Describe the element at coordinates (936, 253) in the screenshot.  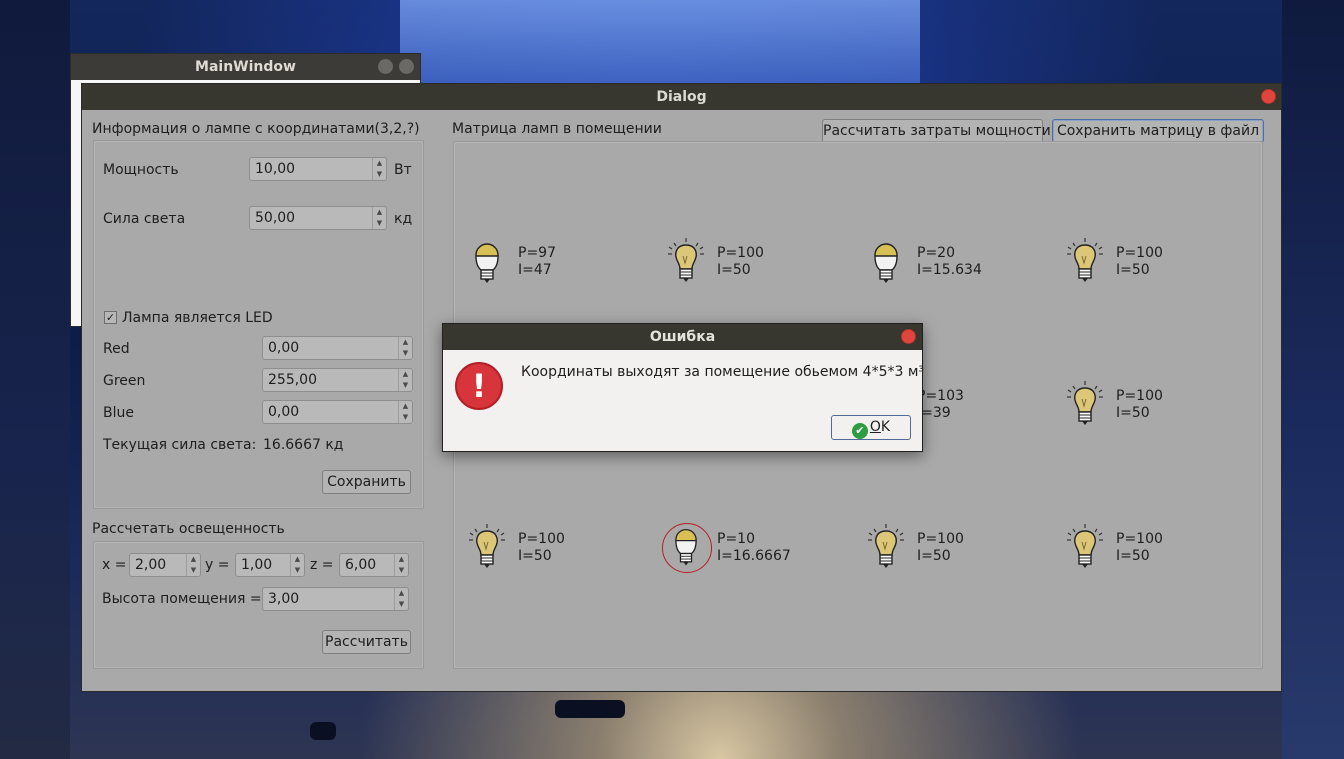
I see `lamp-power: P=20` at that location.